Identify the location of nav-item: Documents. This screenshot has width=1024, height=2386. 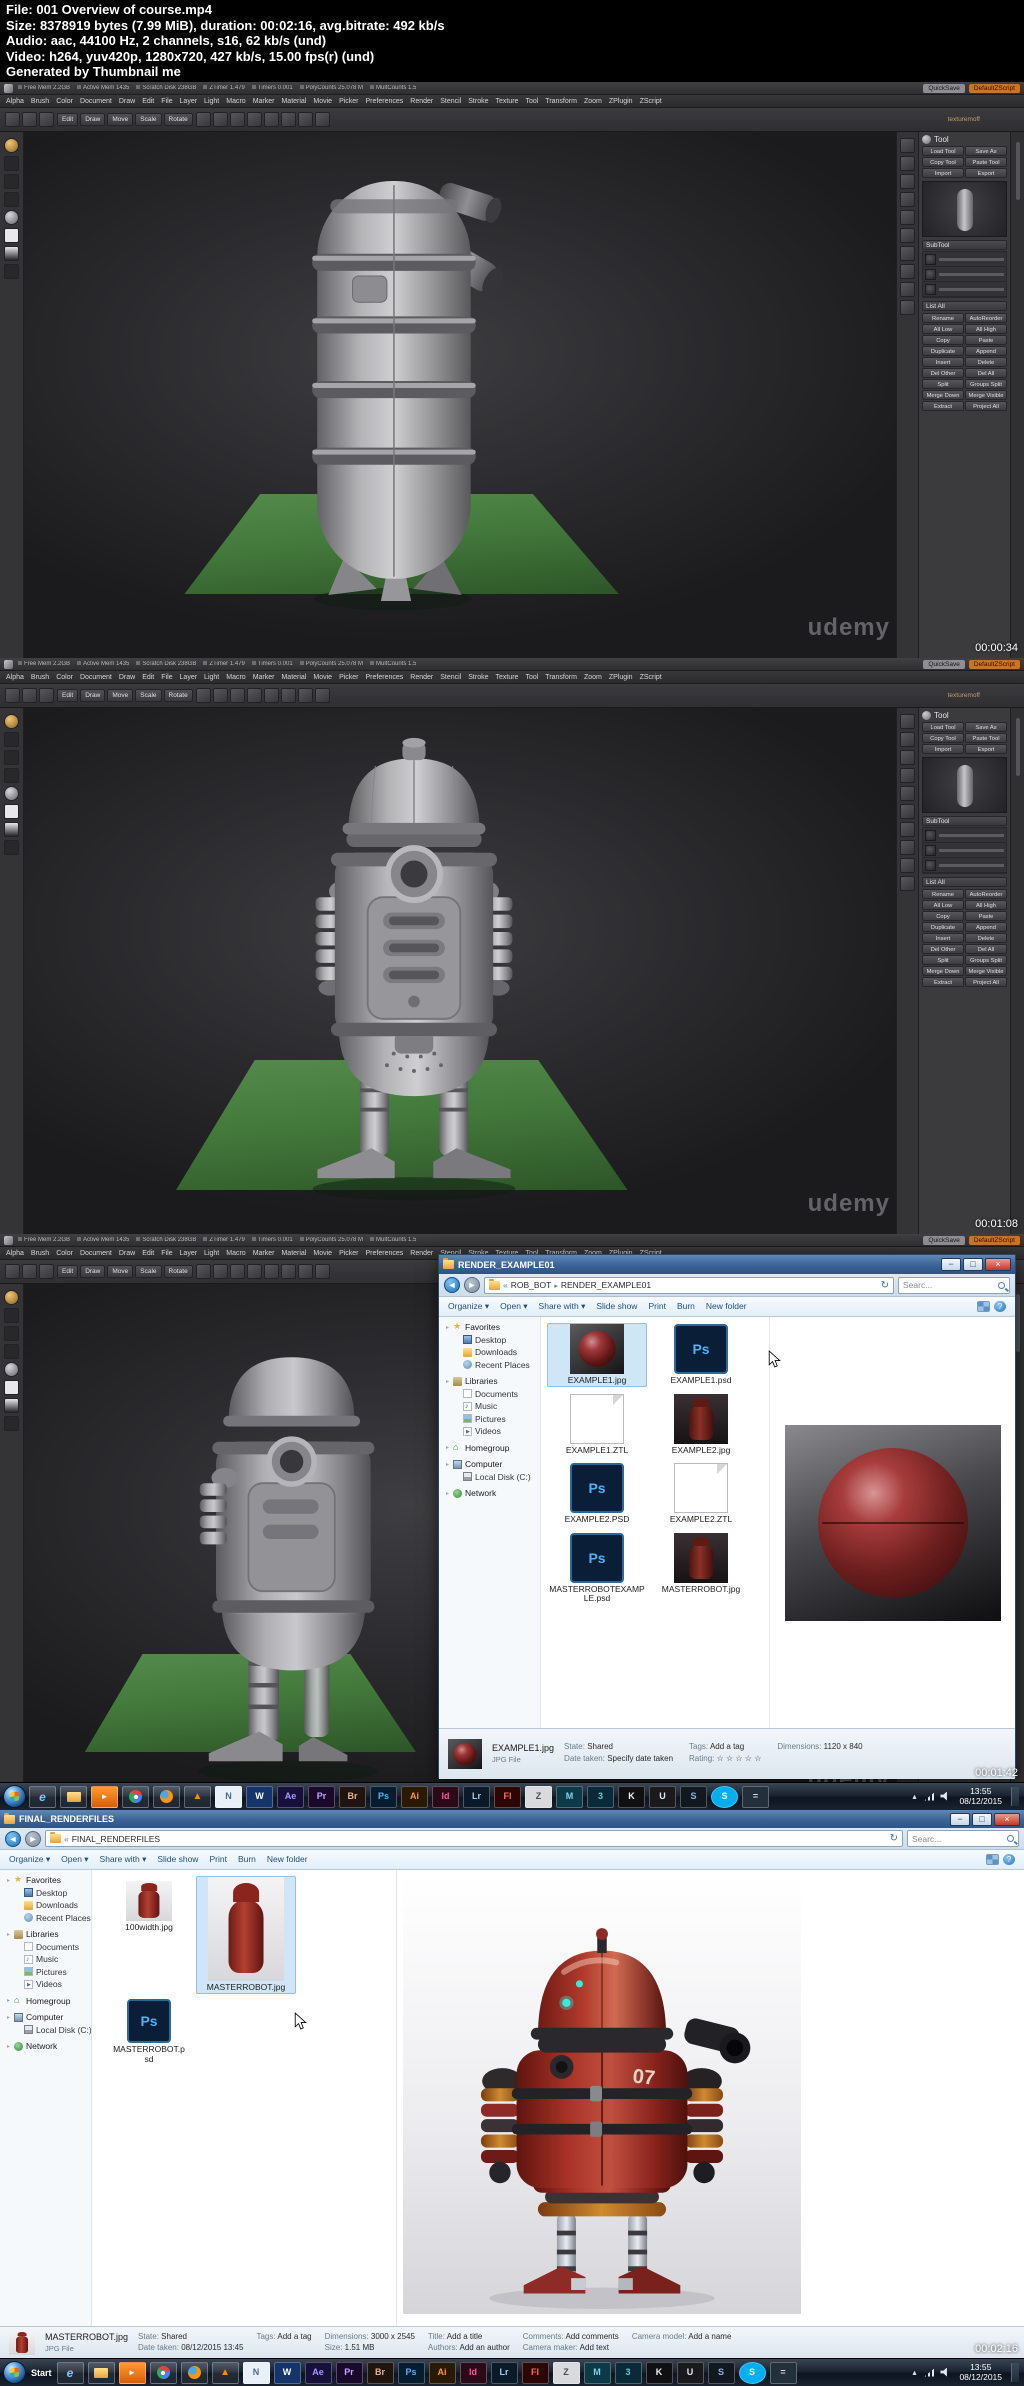
(489, 1394).